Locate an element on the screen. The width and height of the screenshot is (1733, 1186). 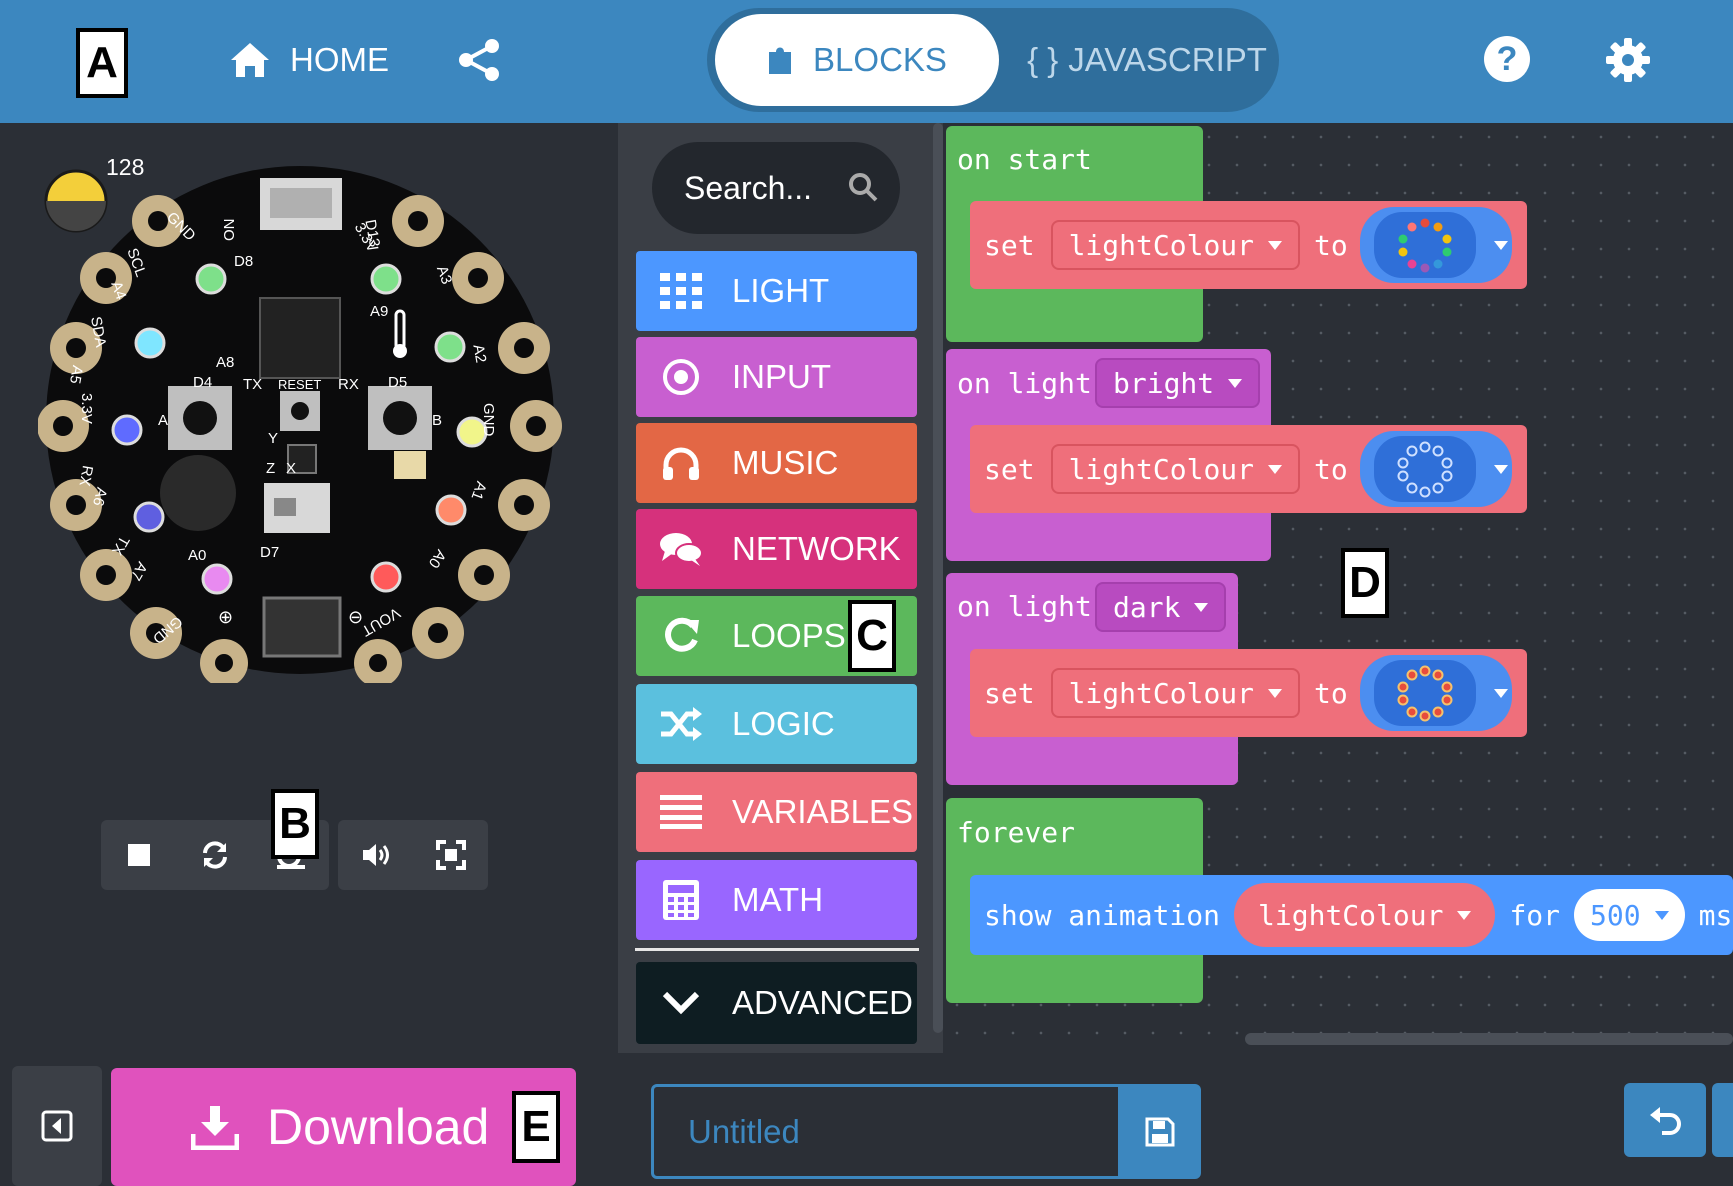
home-button: HOME is located at coordinates (308, 60).